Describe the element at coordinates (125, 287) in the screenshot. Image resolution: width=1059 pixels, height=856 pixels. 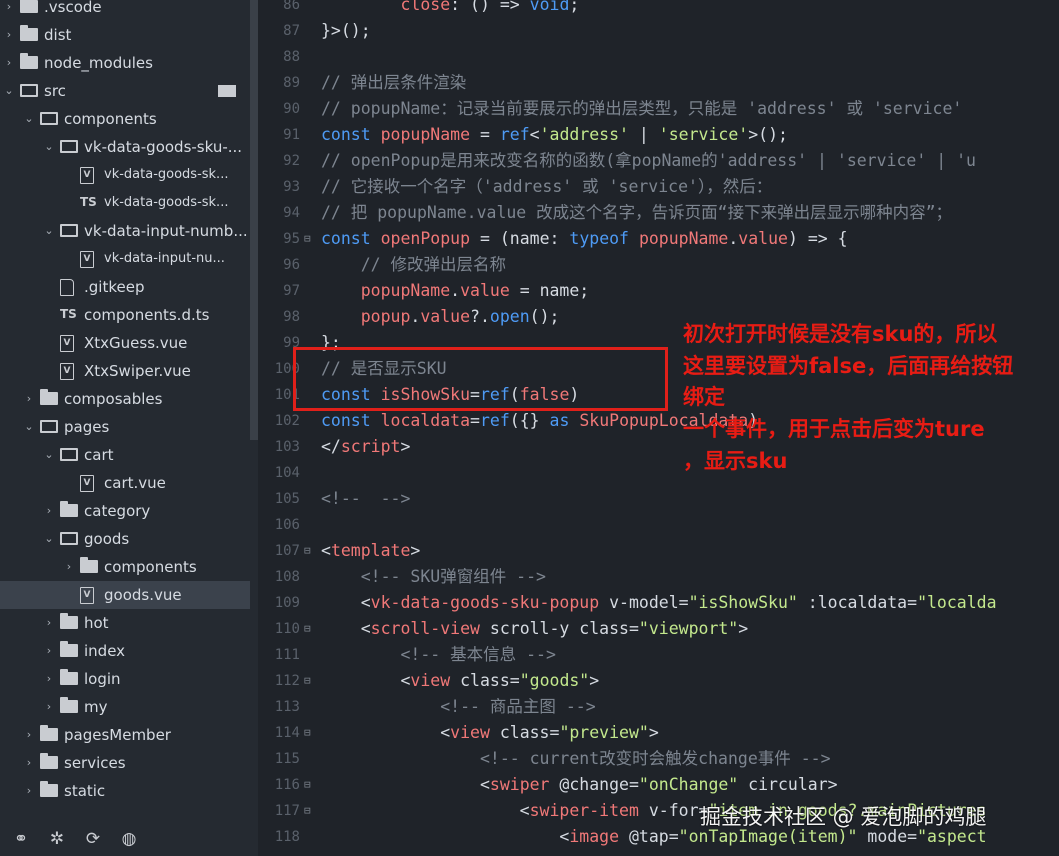
I see `tree-item: .gitkeep` at that location.